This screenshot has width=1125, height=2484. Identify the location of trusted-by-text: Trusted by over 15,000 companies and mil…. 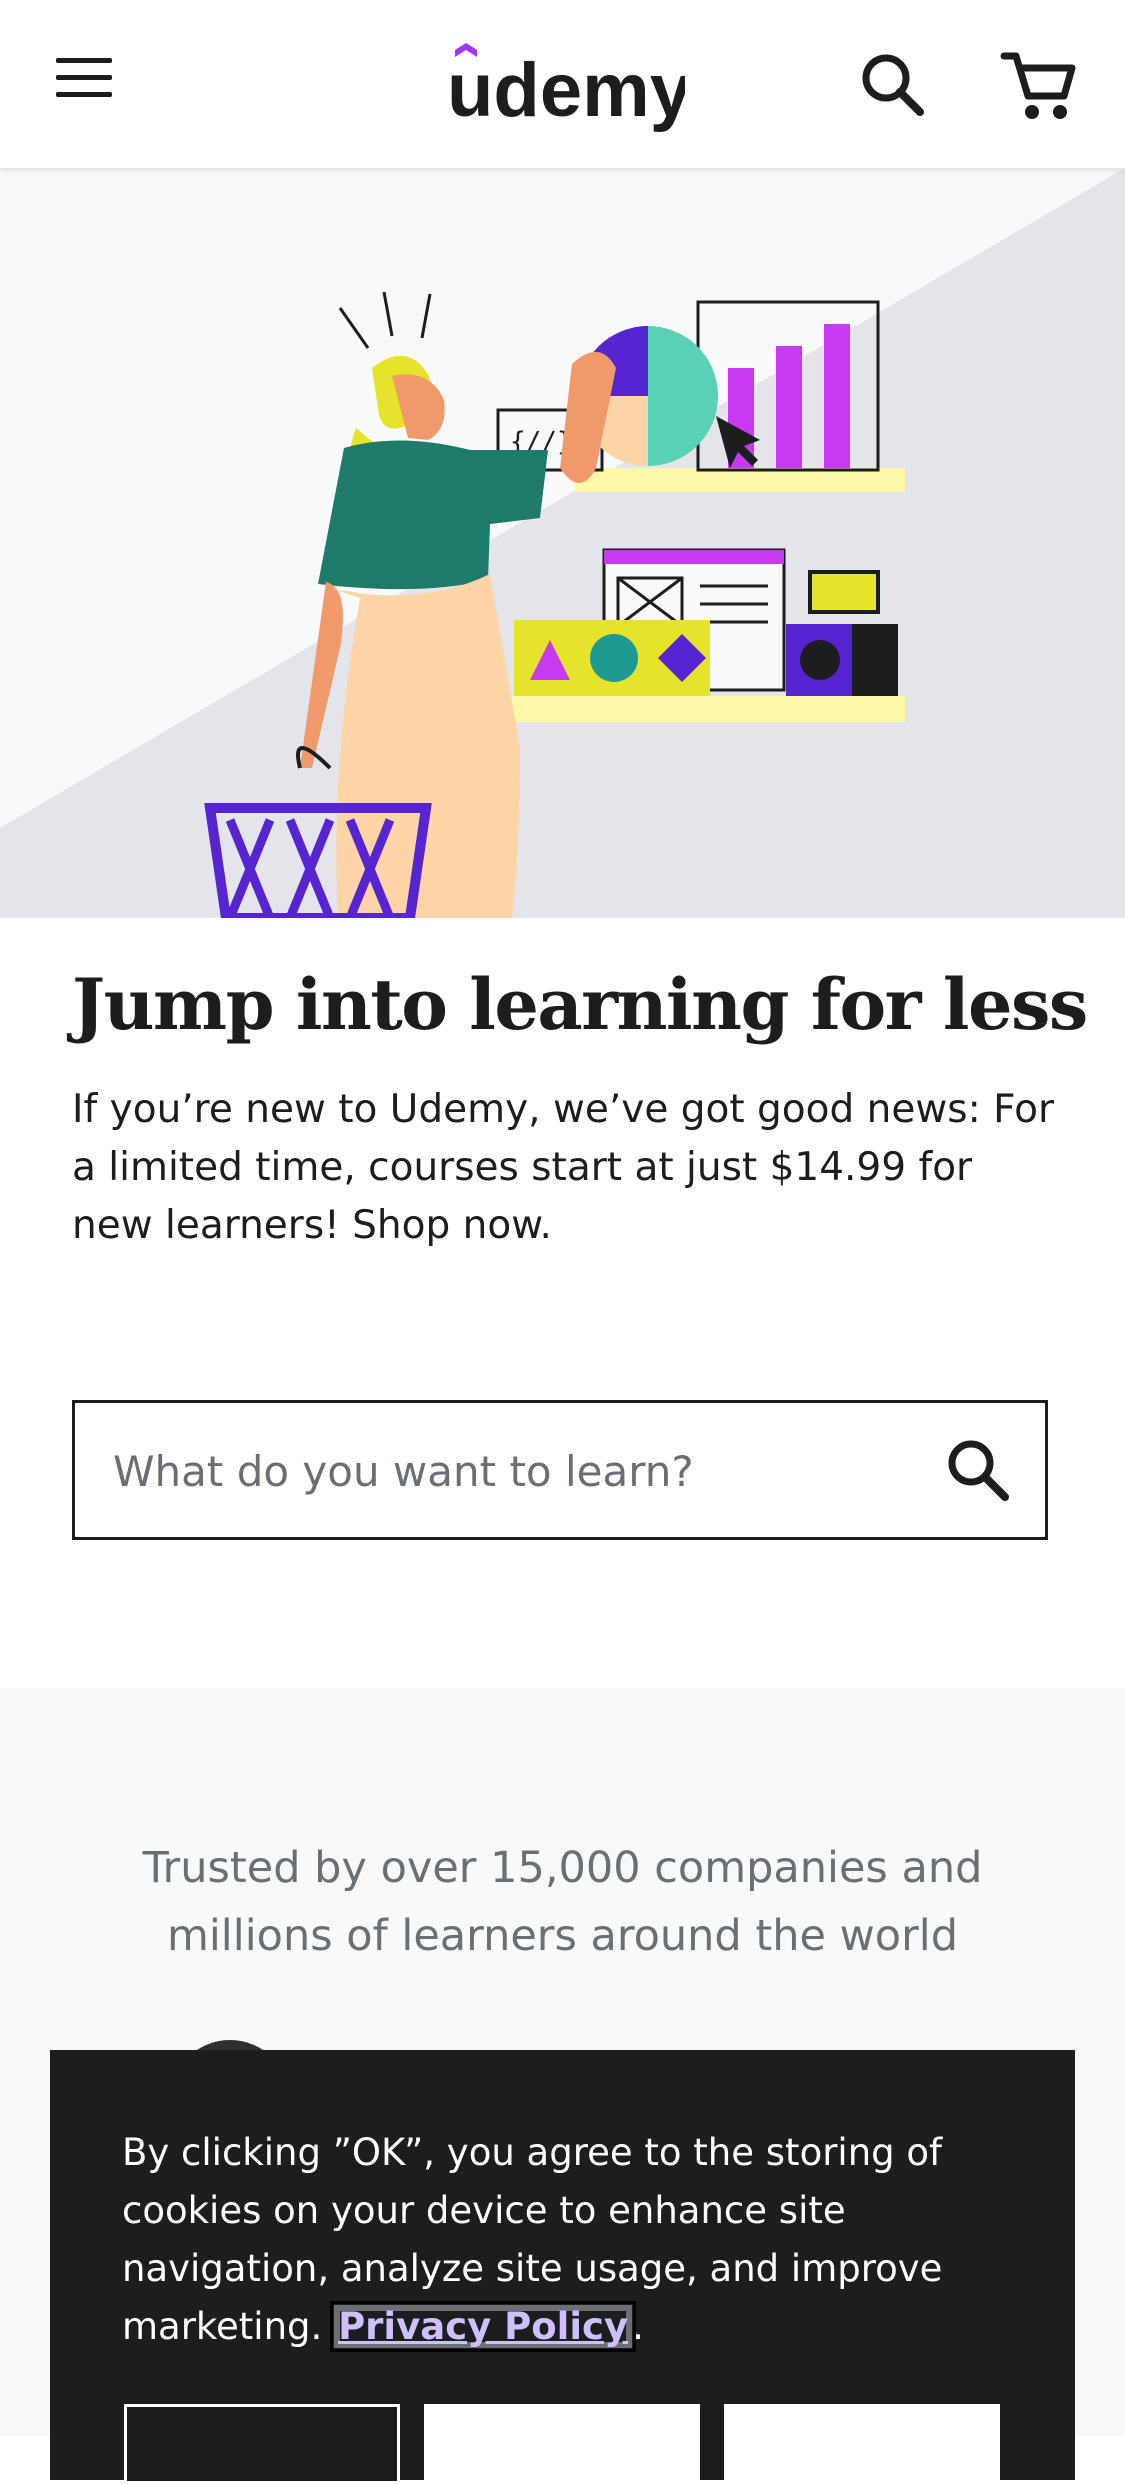
(562, 1902).